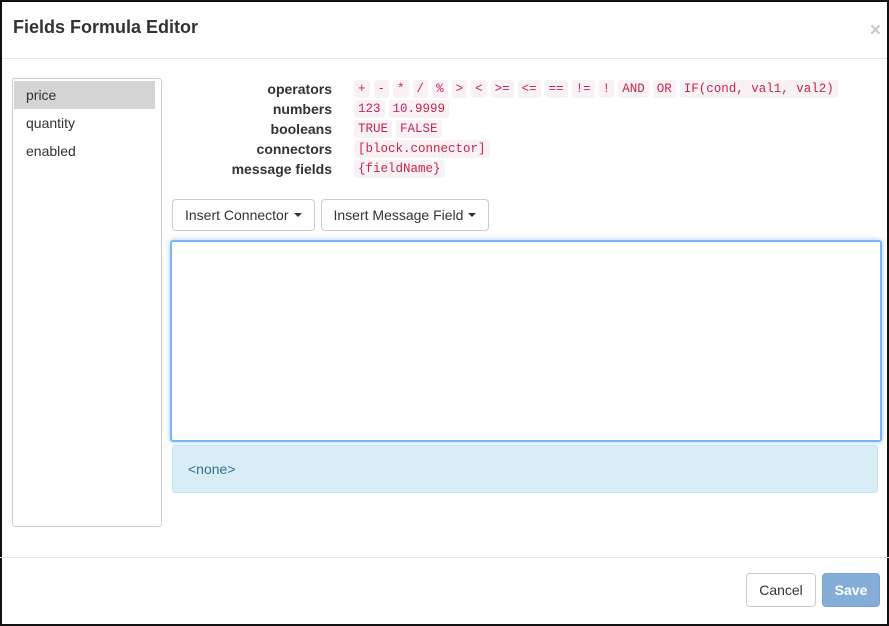  Describe the element at coordinates (302, 109) in the screenshot. I see `legend-key-numbers: numbers` at that location.